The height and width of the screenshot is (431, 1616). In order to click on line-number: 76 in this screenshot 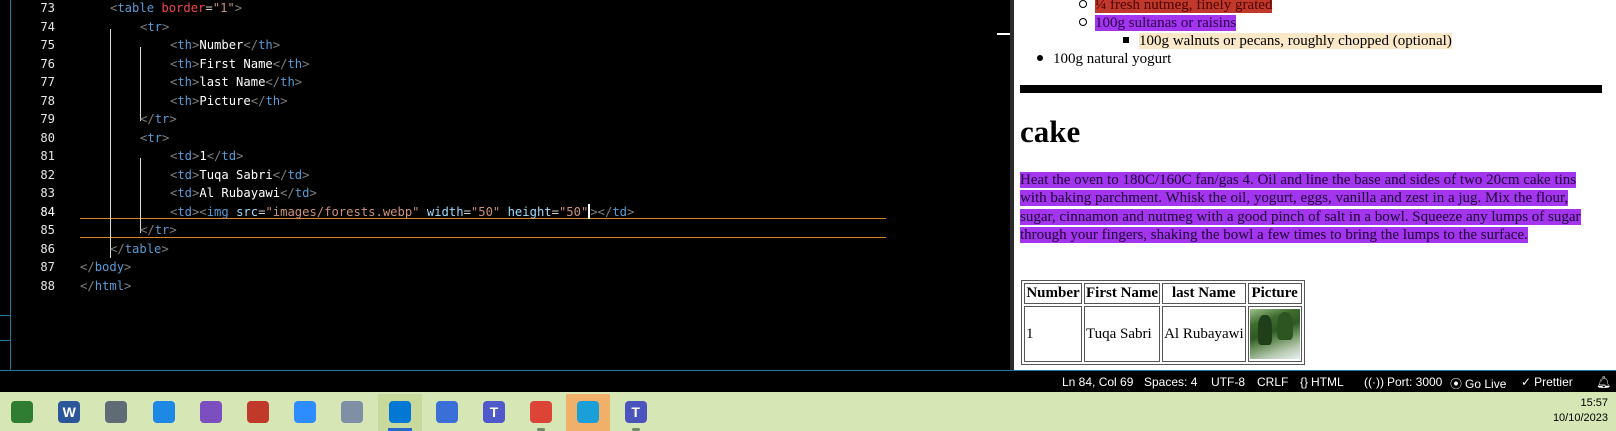, I will do `click(47, 63)`.